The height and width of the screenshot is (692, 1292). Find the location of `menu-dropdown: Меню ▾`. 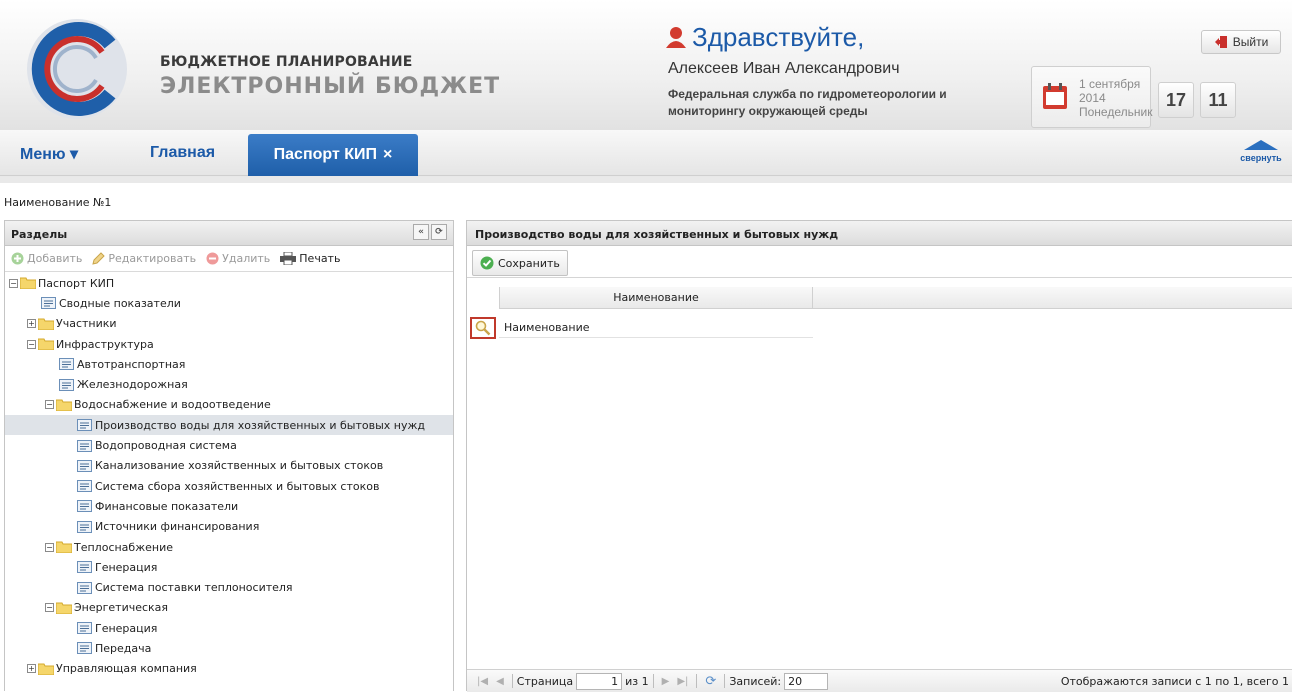

menu-dropdown: Меню ▾ is located at coordinates (49, 154).